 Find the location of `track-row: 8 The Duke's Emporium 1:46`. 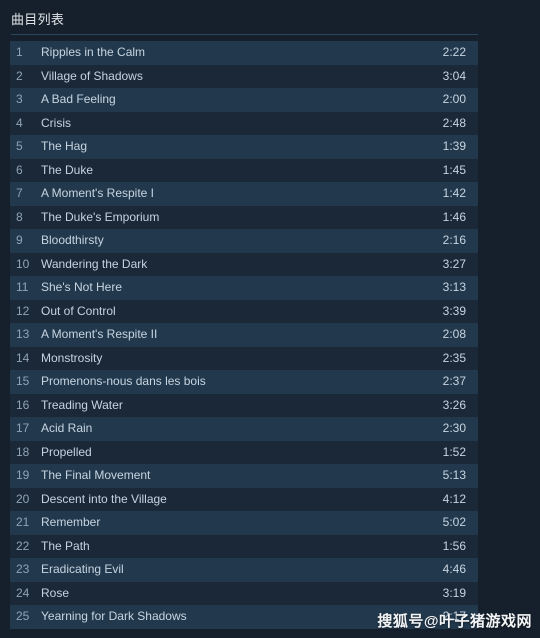

track-row: 8 The Duke's Emporium 1:46 is located at coordinates (244, 217).